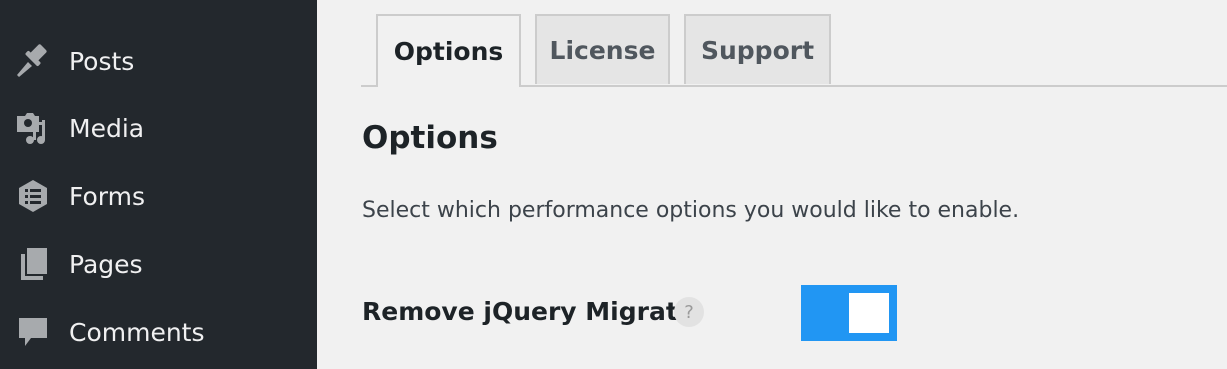  I want to click on section-title: Options, so click(430, 138).